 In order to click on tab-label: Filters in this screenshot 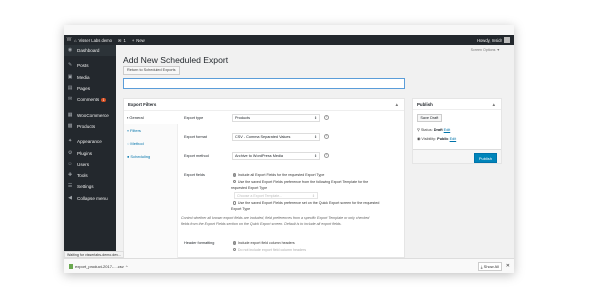, I will do `click(135, 130)`.